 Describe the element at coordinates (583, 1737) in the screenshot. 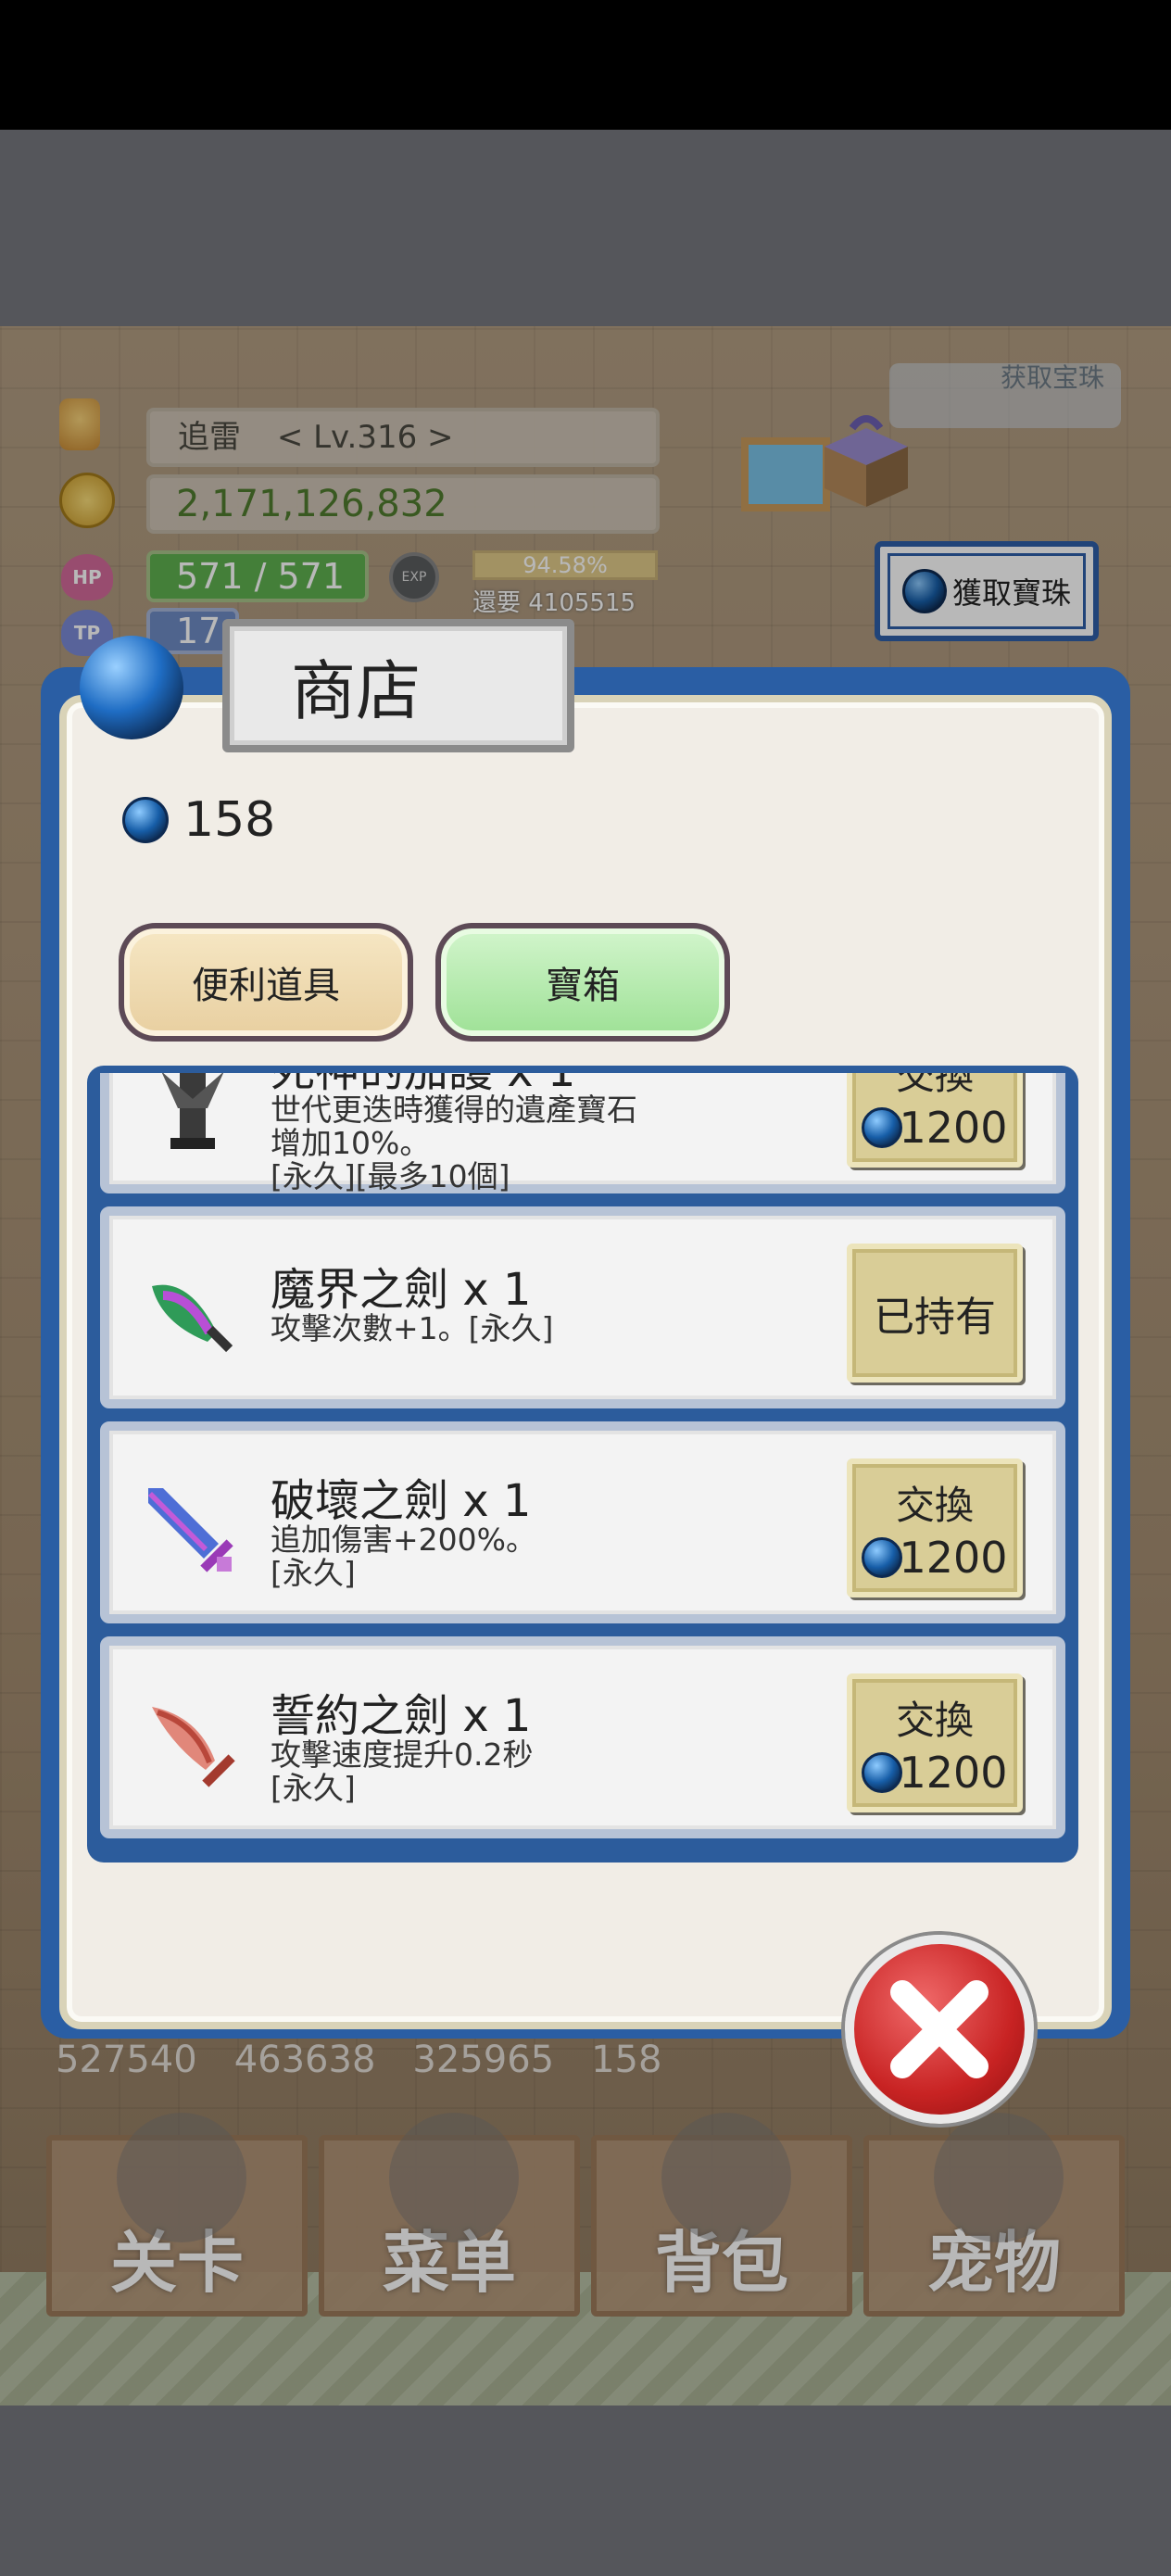

I see `shop-item-card: 誓約之劍 x 1 攻擊速度提升0.2秒 [永久] 交換 1200` at that location.